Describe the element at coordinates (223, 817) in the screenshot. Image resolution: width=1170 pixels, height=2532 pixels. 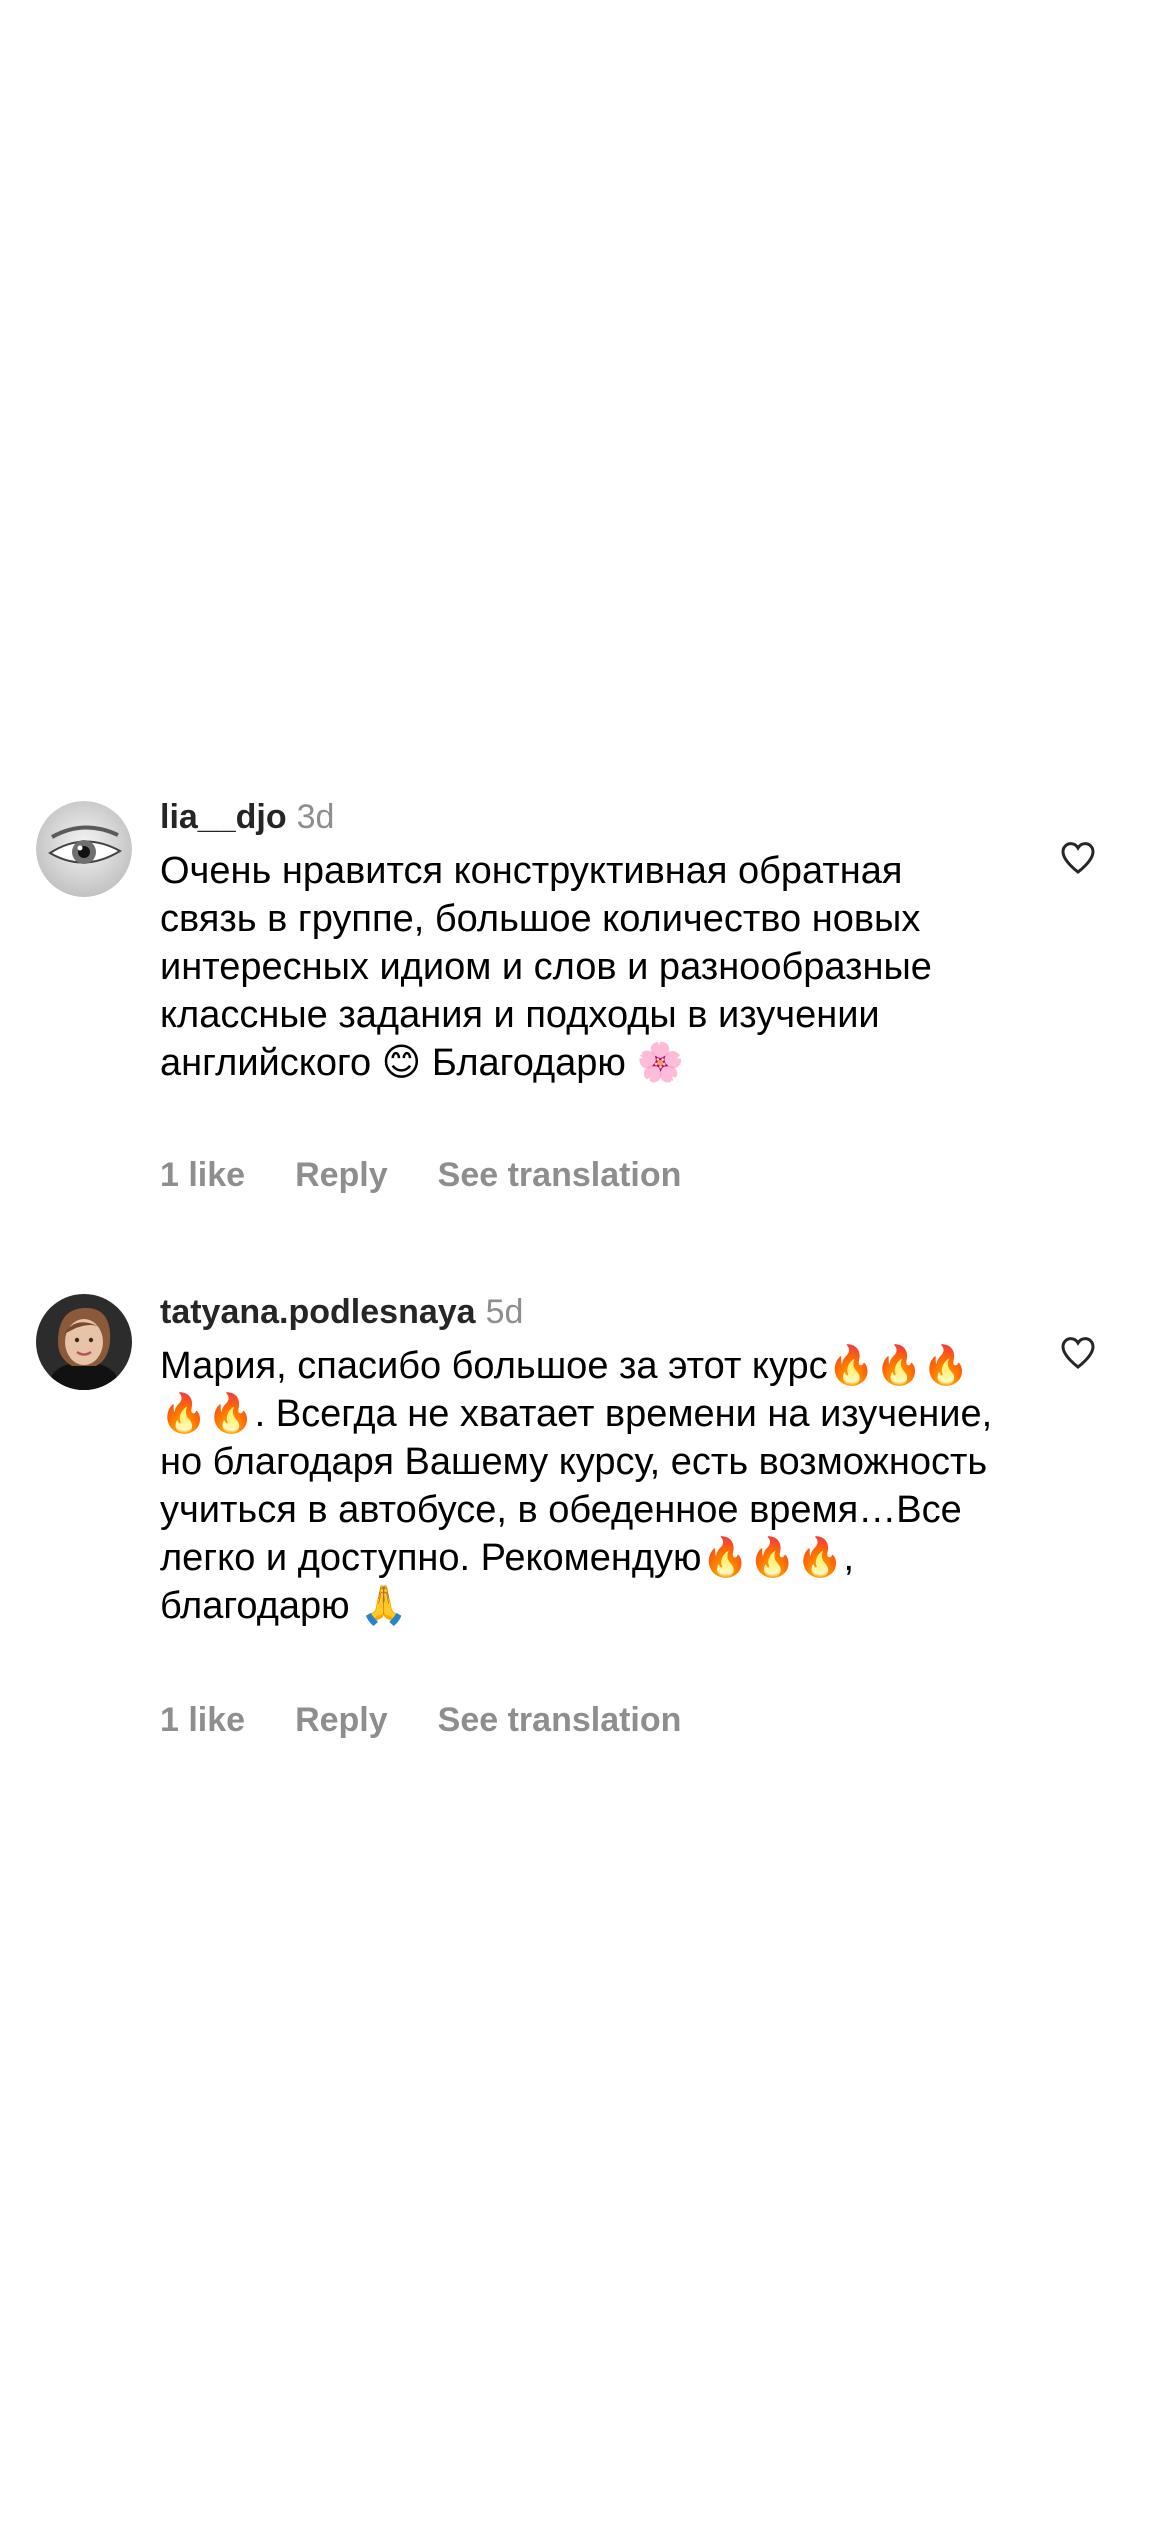
I see `username: lia__djo` at that location.